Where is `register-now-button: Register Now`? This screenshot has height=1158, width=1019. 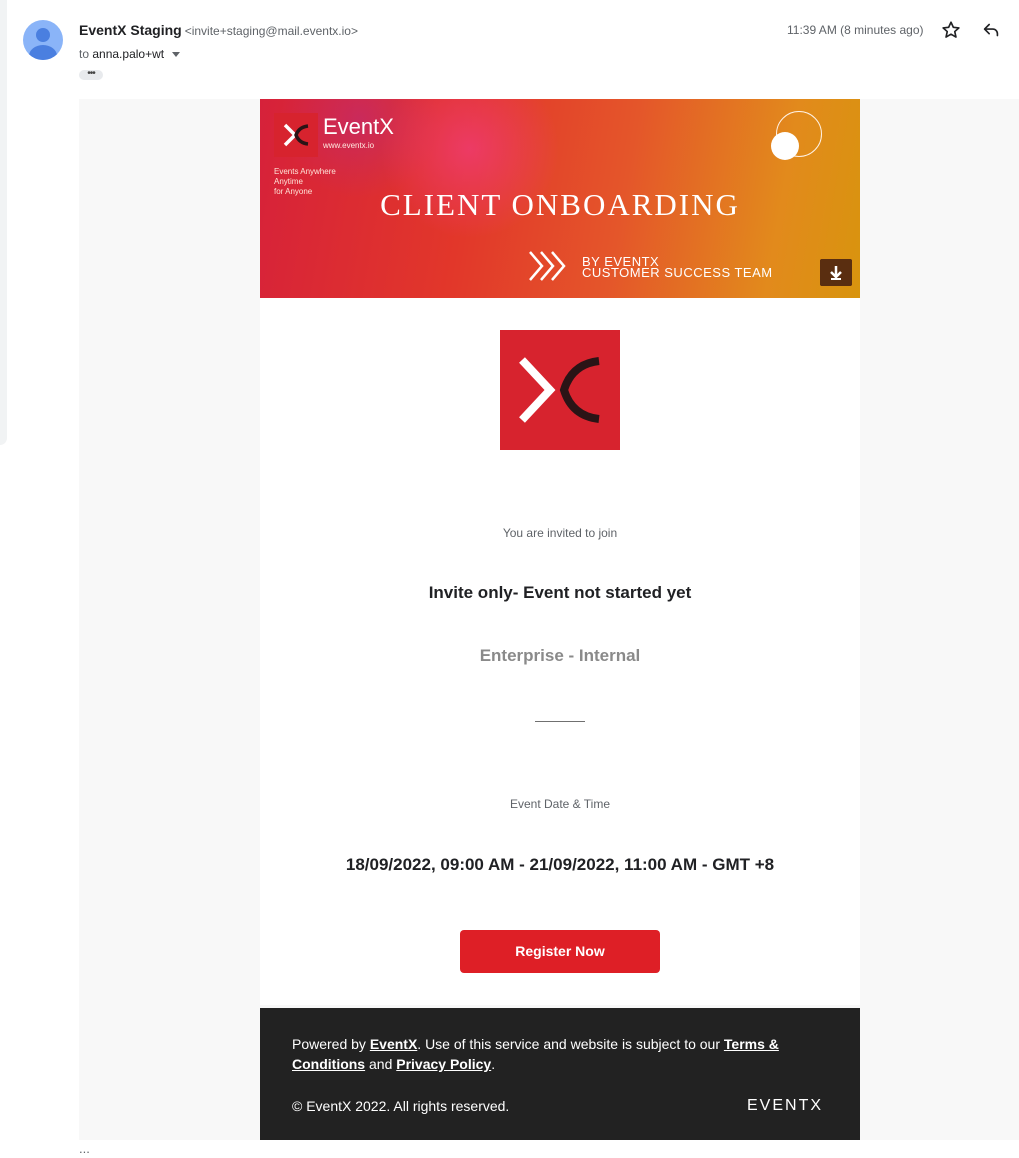
register-now-button: Register Now is located at coordinates (560, 951).